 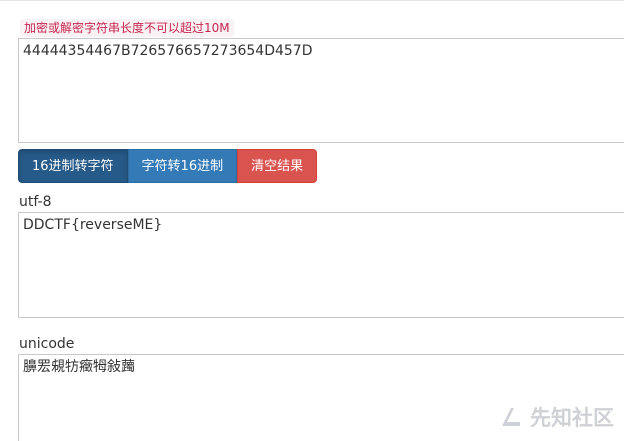 I want to click on utf8-label: utf-8, so click(x=35, y=202).